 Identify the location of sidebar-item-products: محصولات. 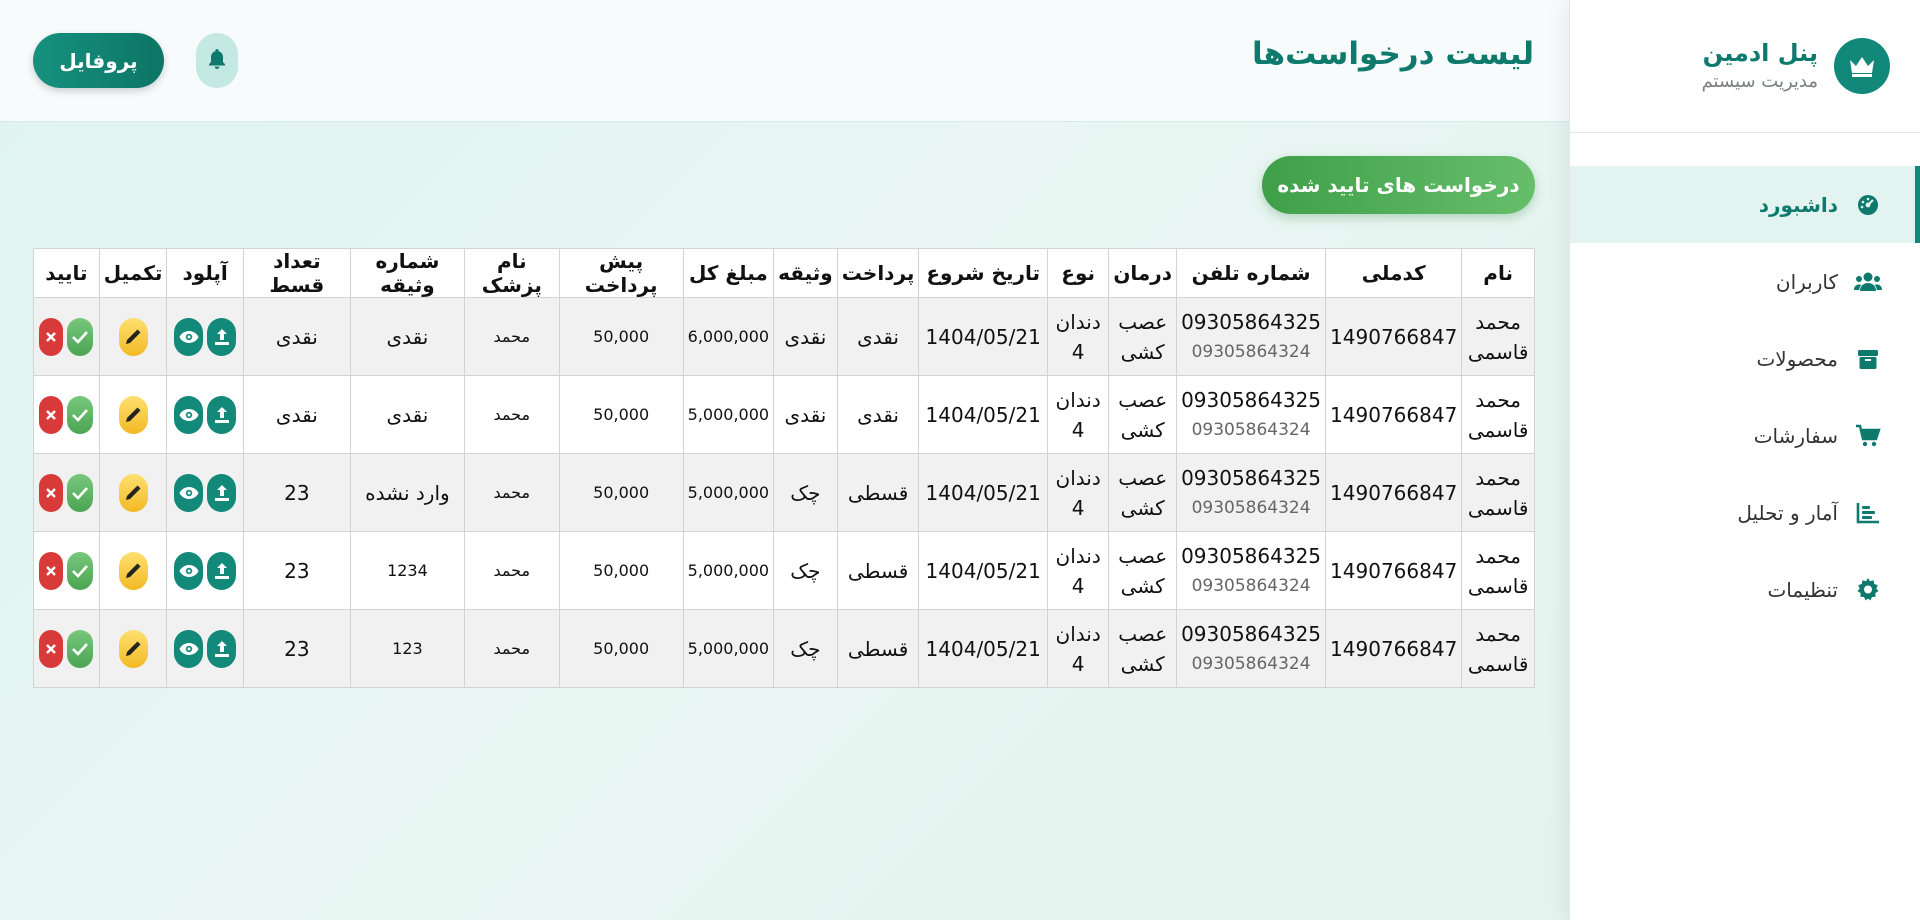
(1745, 358).